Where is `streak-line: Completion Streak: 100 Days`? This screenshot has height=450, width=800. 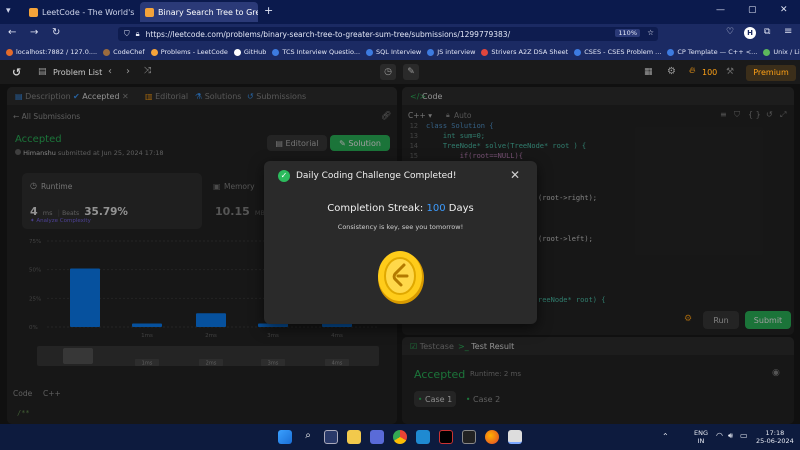 streak-line: Completion Streak: 100 Days is located at coordinates (400, 208).